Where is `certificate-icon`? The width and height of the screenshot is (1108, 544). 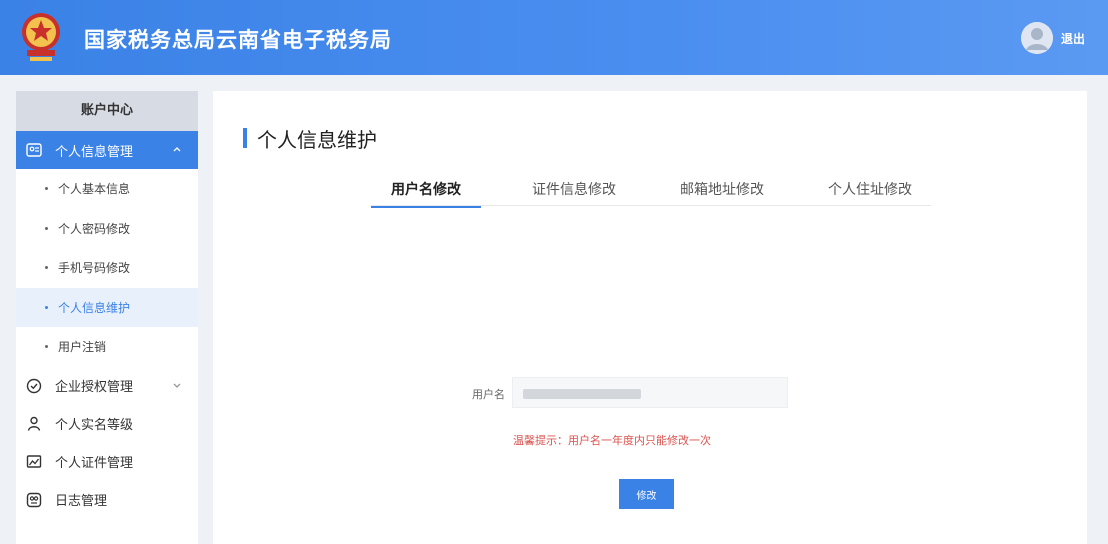
certificate-icon is located at coordinates (34, 461).